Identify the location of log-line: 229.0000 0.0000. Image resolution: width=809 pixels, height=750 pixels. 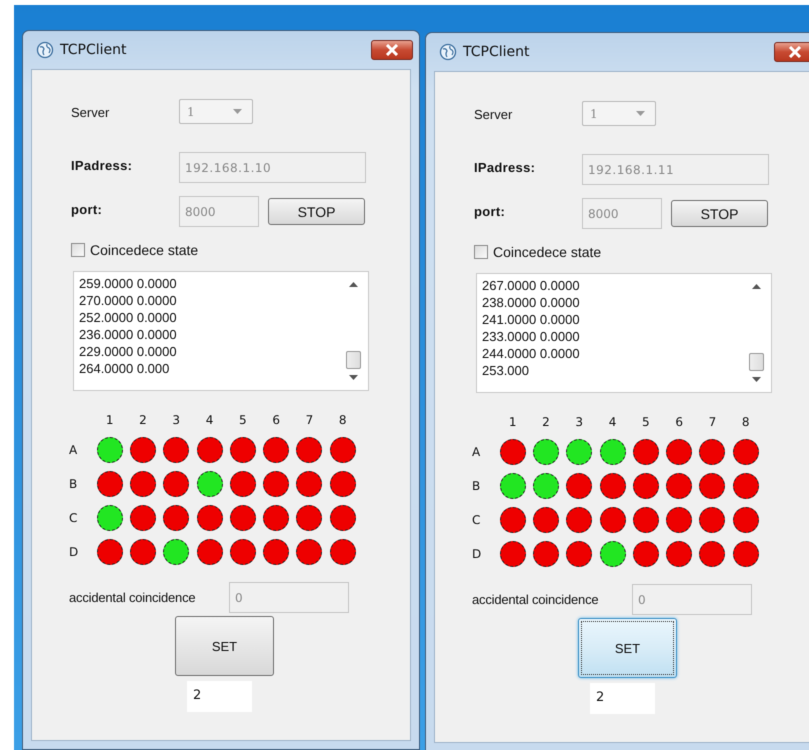
(128, 351).